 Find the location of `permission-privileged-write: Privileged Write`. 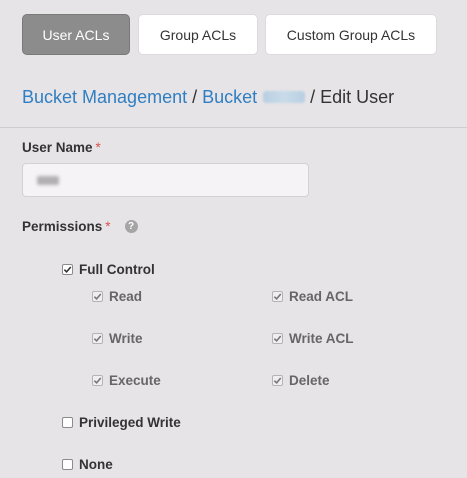

permission-privileged-write: Privileged Write is located at coordinates (121, 422).